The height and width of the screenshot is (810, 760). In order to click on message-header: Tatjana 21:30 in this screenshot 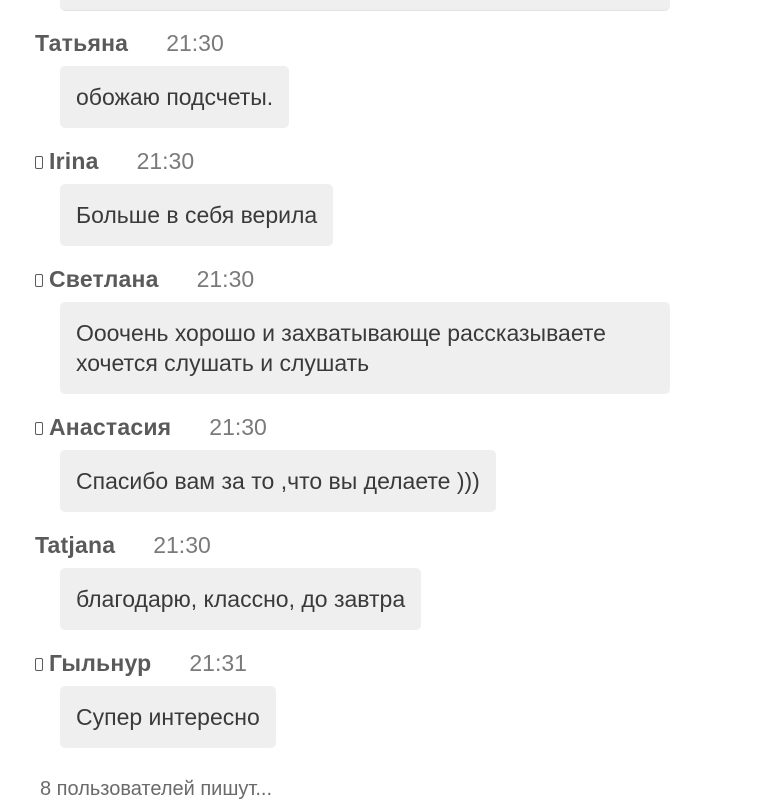, I will do `click(397, 545)`.